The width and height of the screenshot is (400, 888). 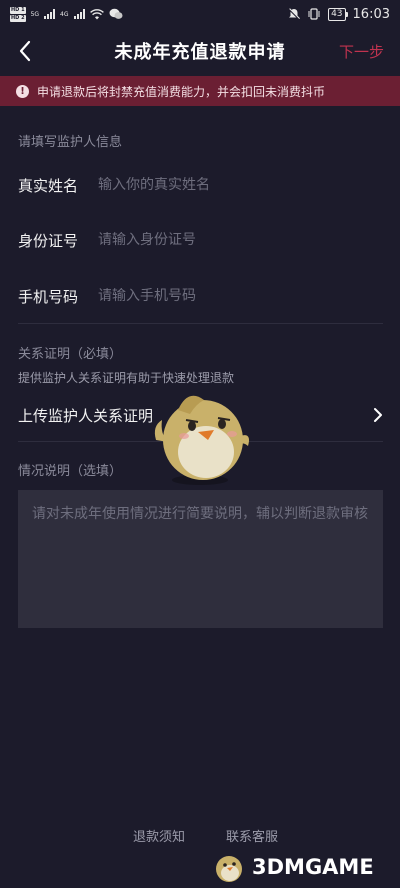 What do you see at coordinates (70, 142) in the screenshot?
I see `guardian-section-label: 请填写监护人信息` at bounding box center [70, 142].